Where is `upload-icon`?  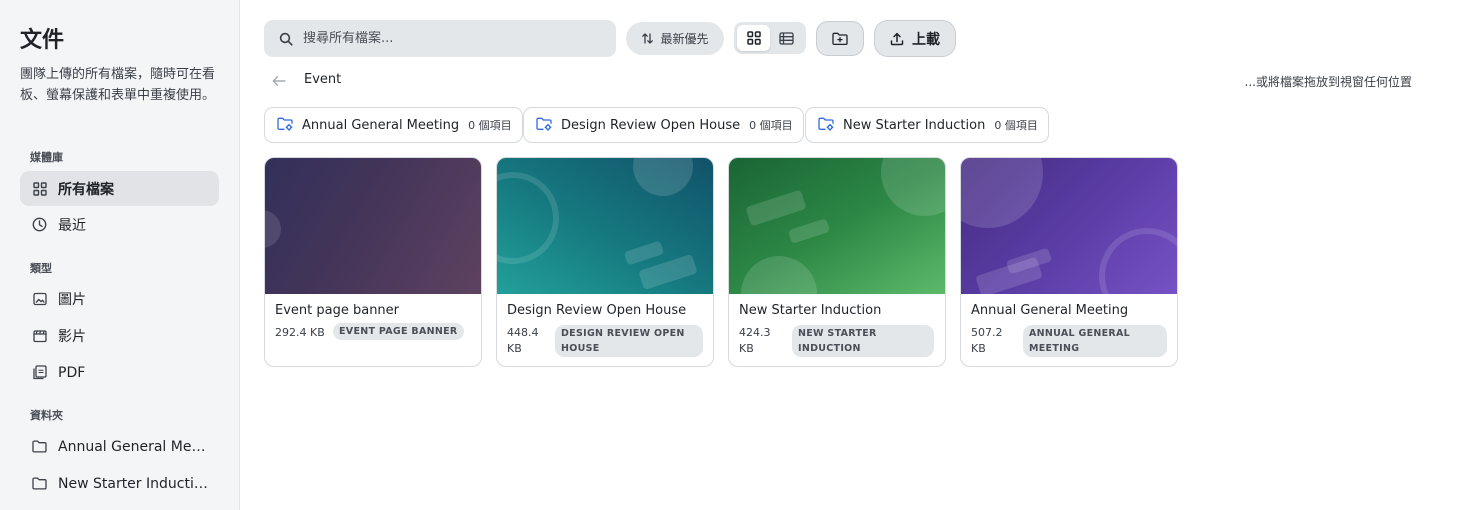
upload-icon is located at coordinates (897, 39).